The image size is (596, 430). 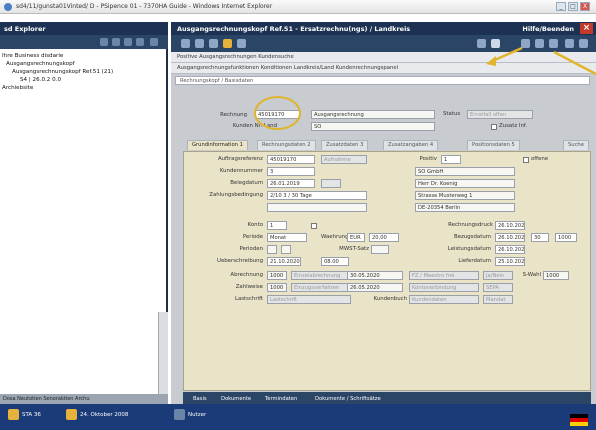 I want to click on german-flag-icon, so click(x=579, y=420).